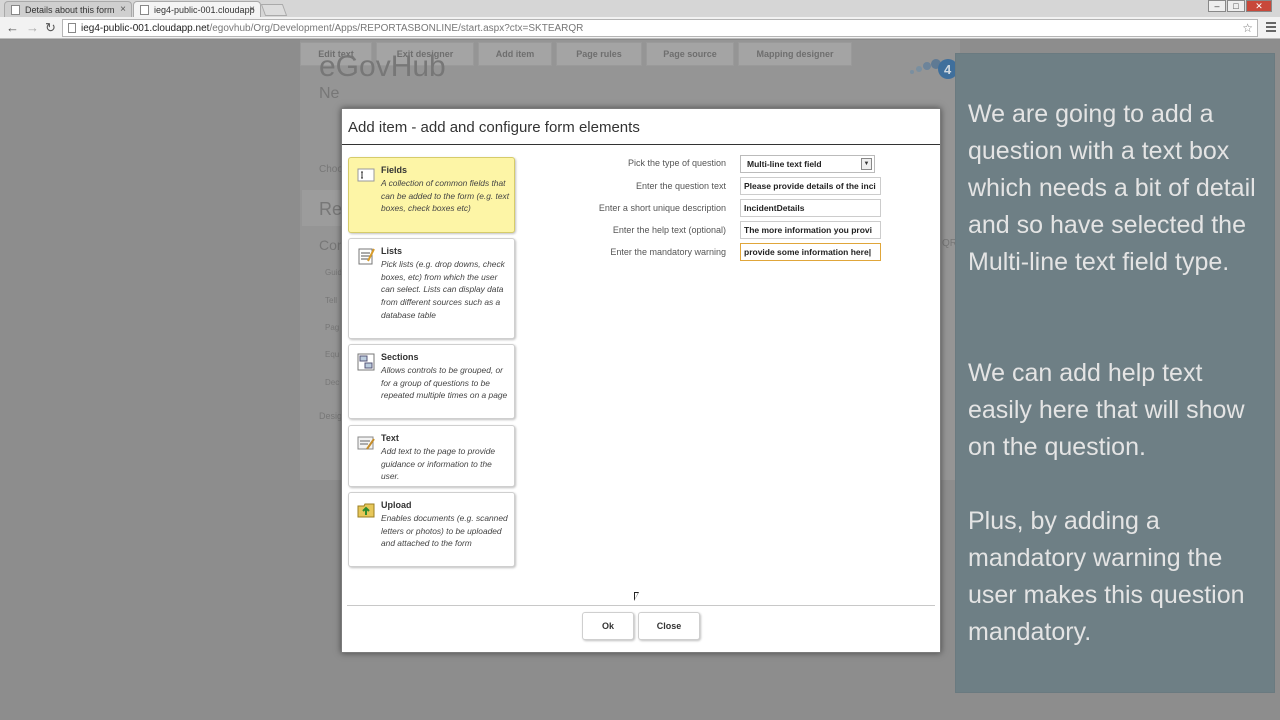 This screenshot has width=1280, height=720. What do you see at coordinates (329, 93) in the screenshot?
I see `background-subtitle: Ne` at bounding box center [329, 93].